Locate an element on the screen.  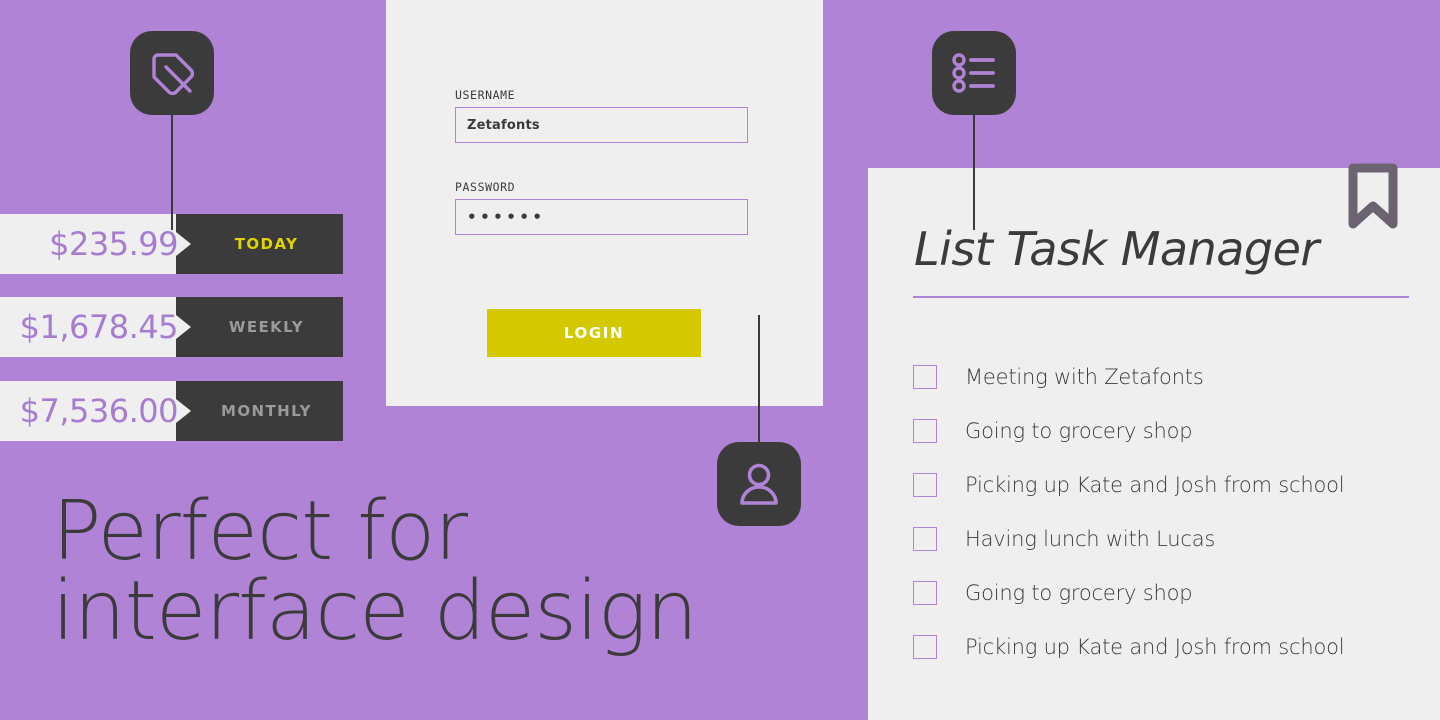
price-tag-badge is located at coordinates (172, 73).